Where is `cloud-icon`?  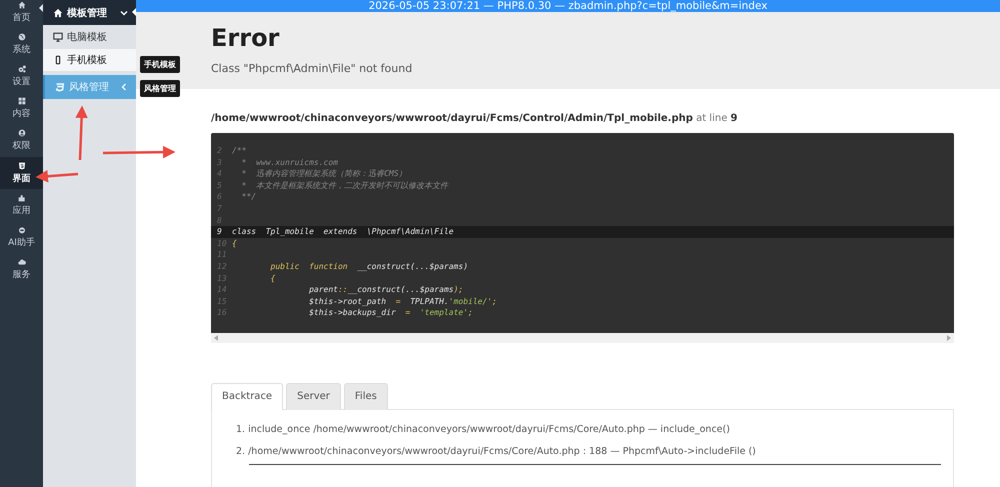
cloud-icon is located at coordinates (22, 262).